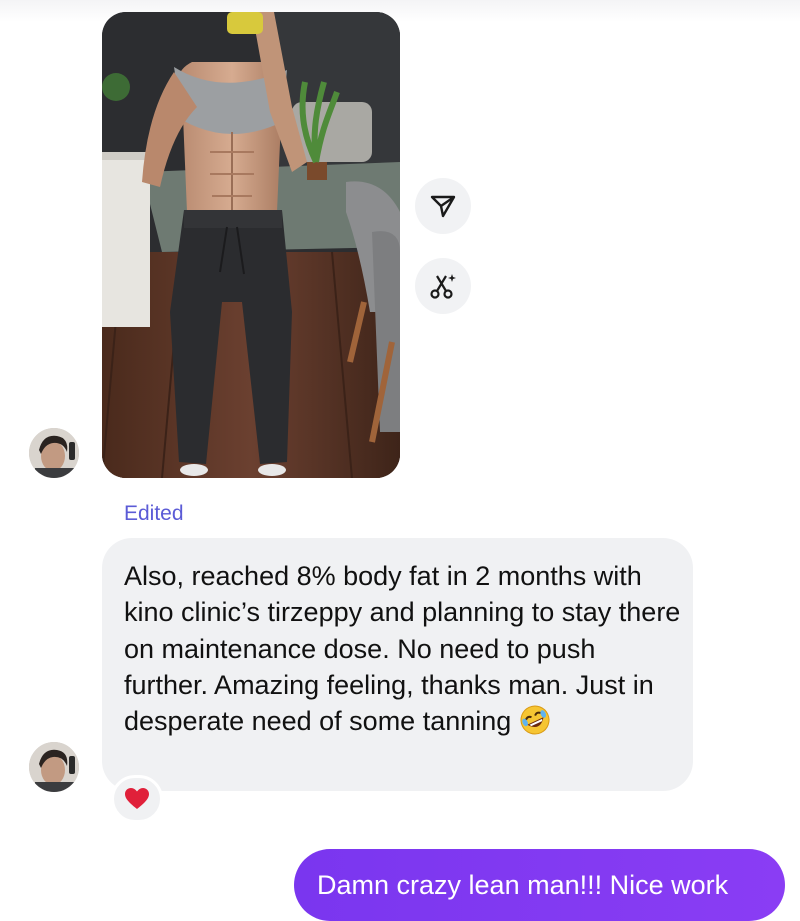 This screenshot has width=800, height=921. Describe the element at coordinates (154, 513) in the screenshot. I see `edited-label: Edited` at that location.